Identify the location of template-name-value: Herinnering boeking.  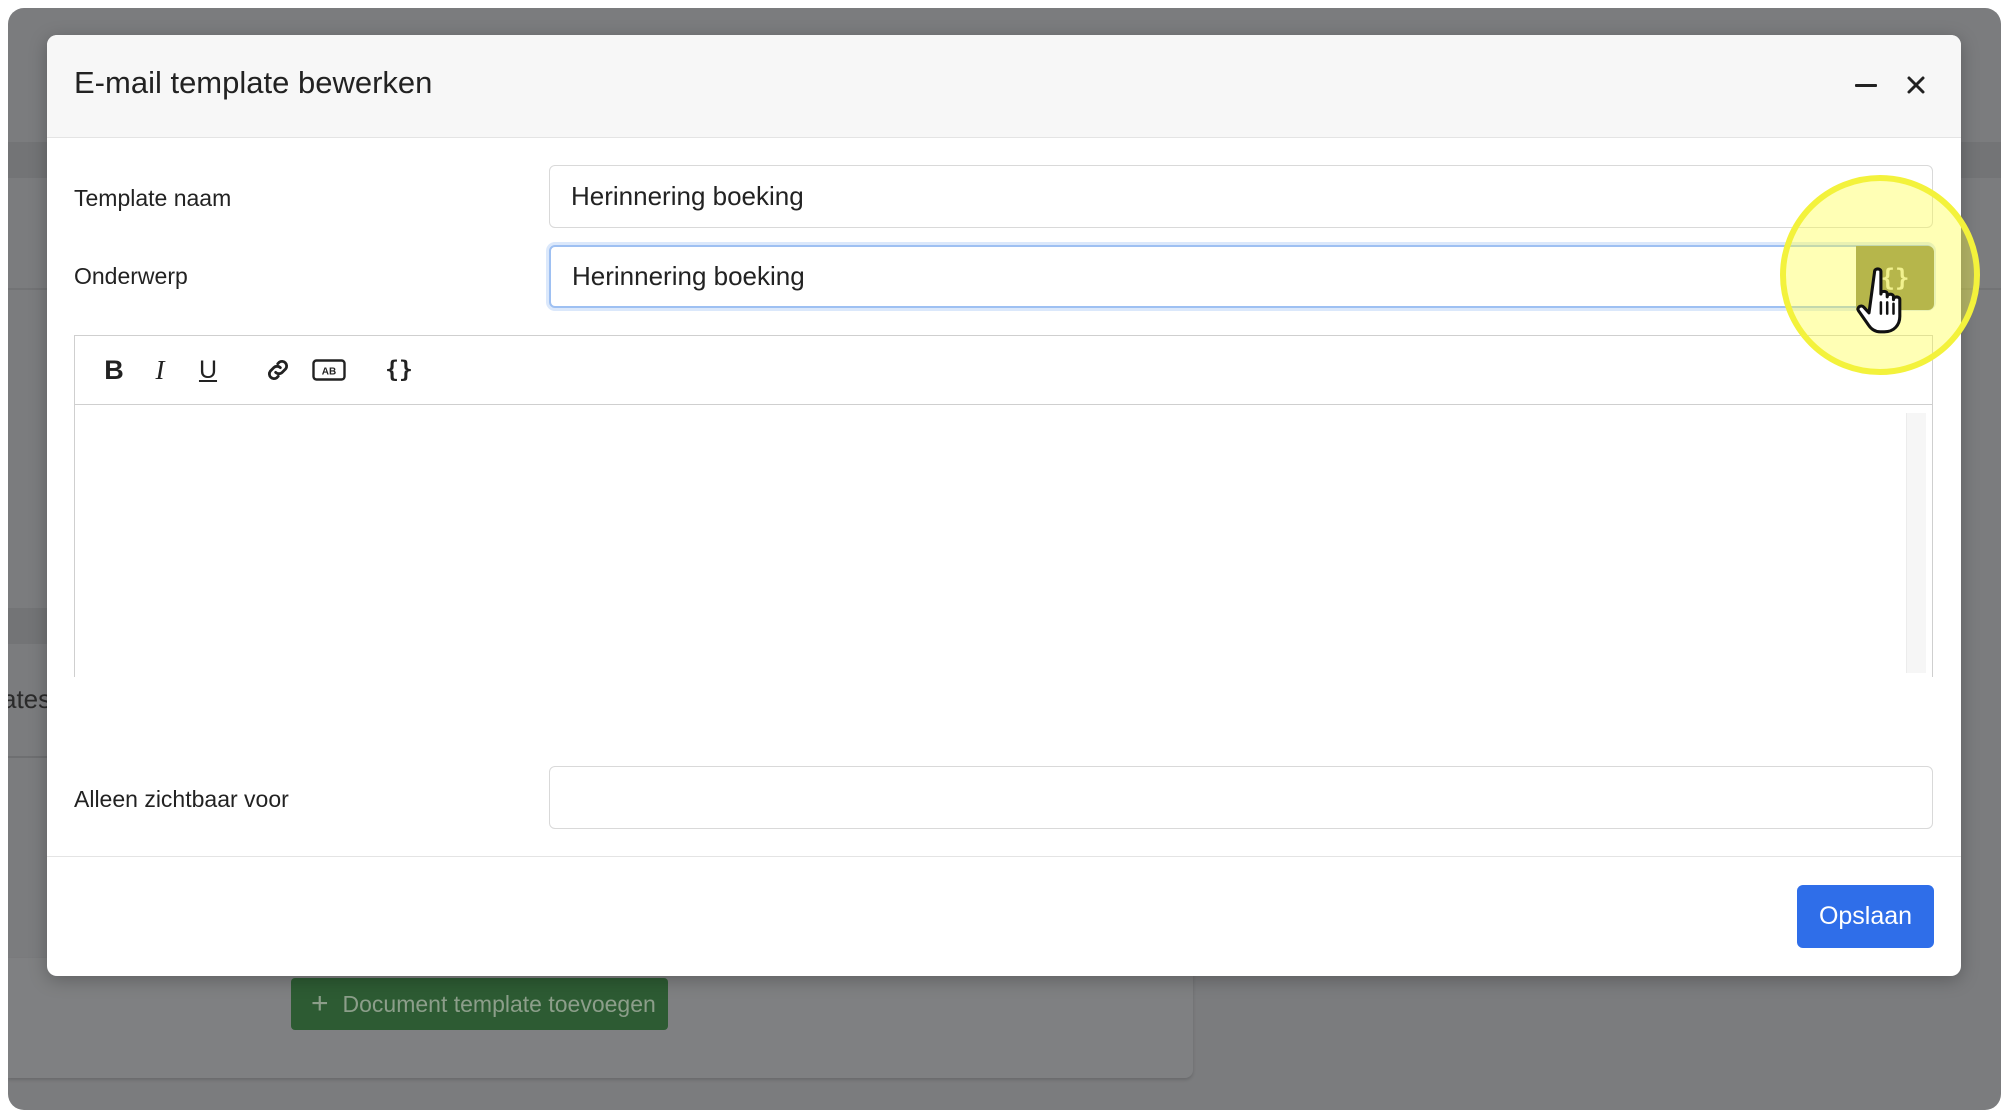
(687, 196).